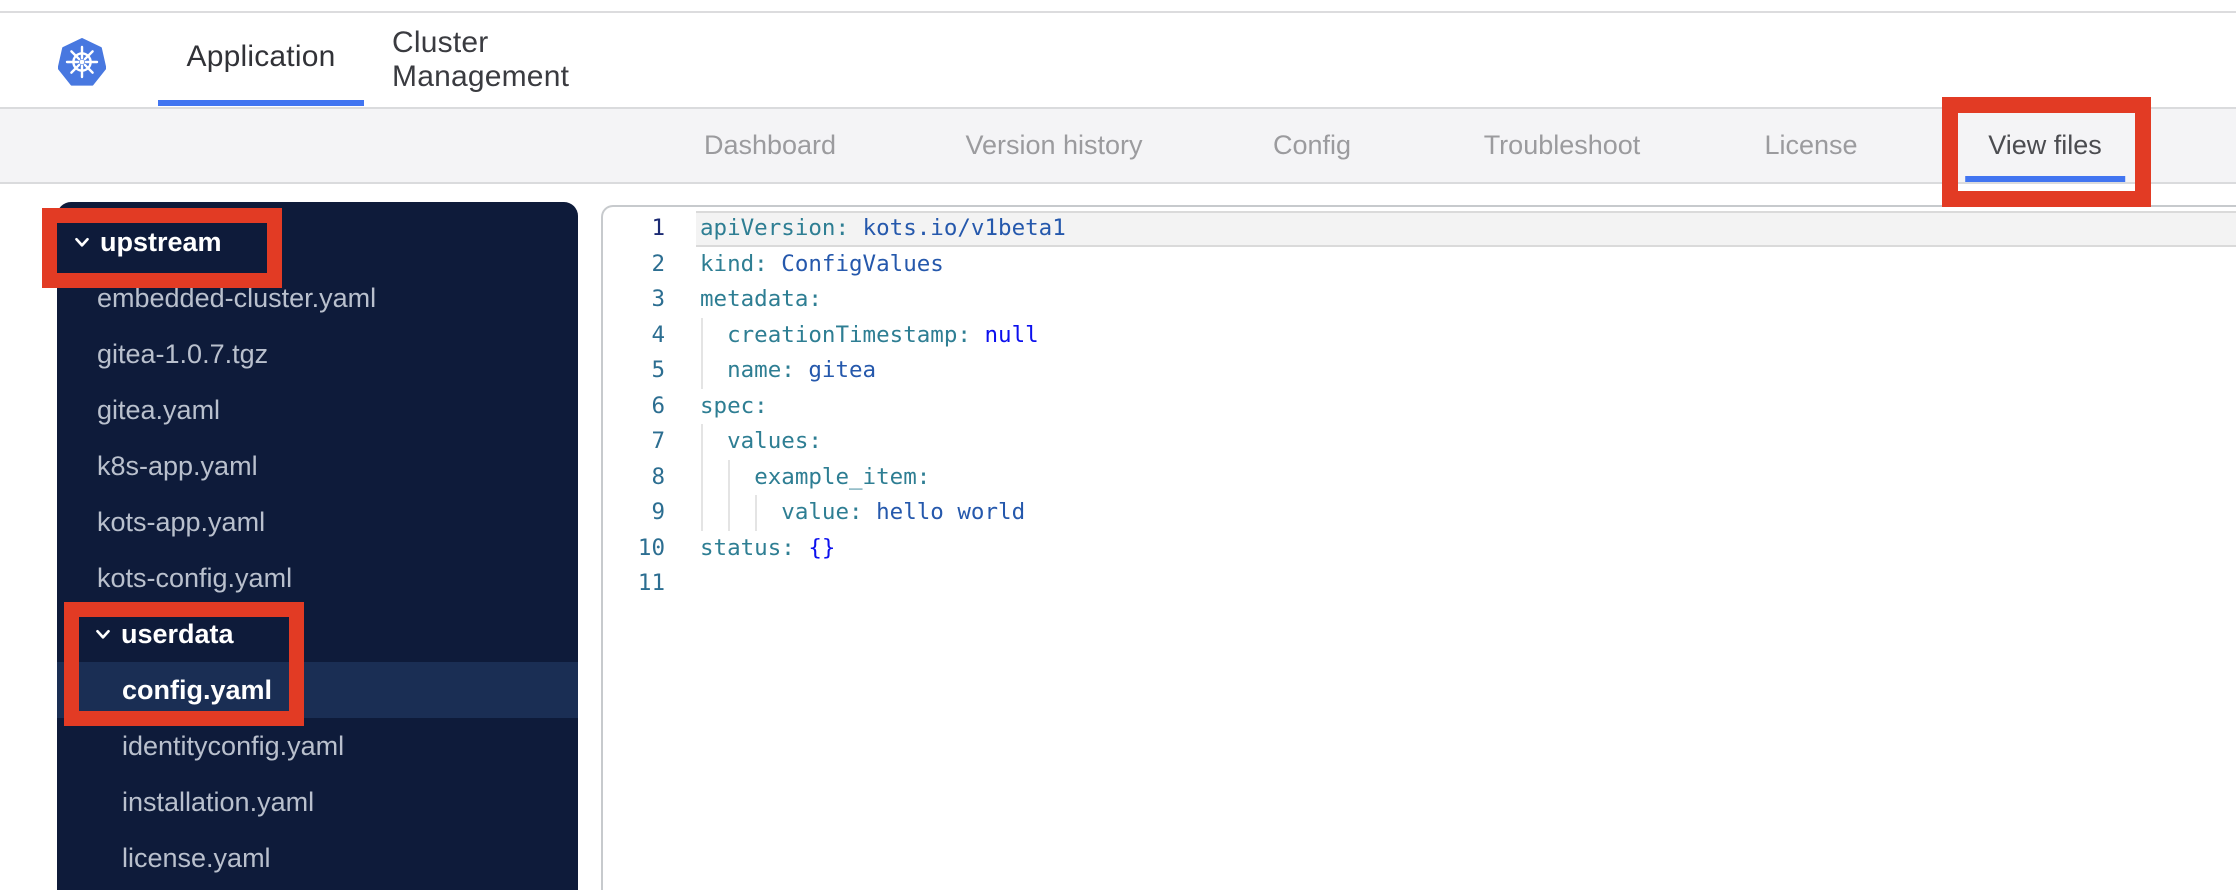  Describe the element at coordinates (317, 522) in the screenshot. I see `tree-item-kots-app-yaml: kots-app.yaml` at that location.